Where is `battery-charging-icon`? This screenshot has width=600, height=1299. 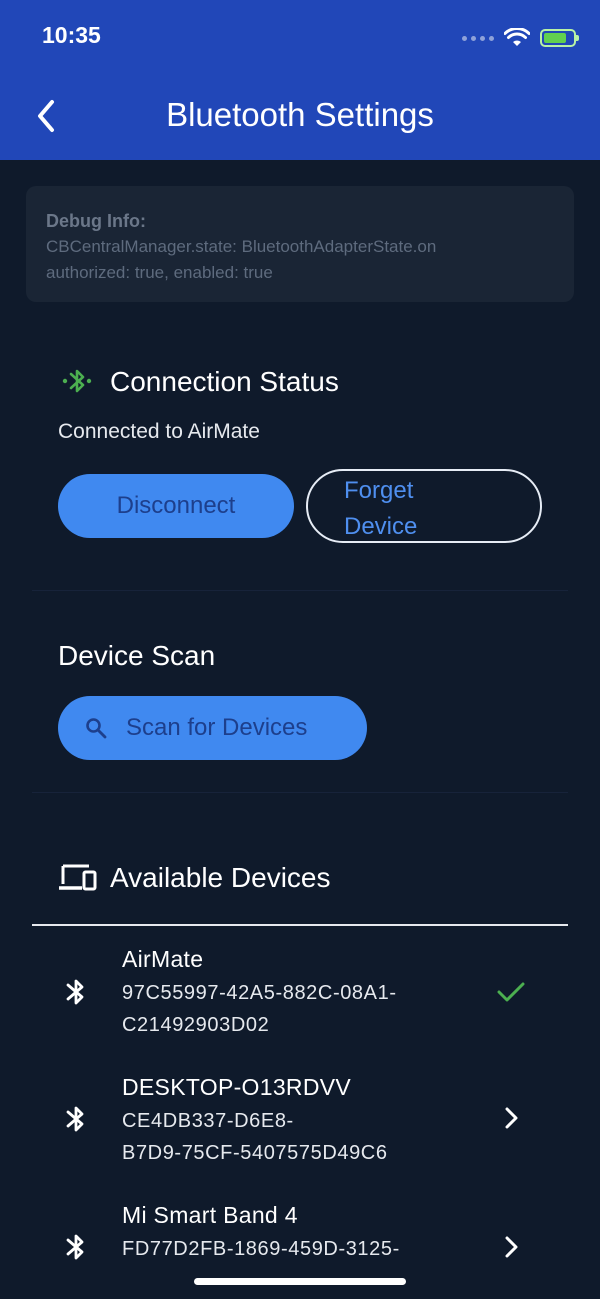
battery-charging-icon is located at coordinates (559, 38).